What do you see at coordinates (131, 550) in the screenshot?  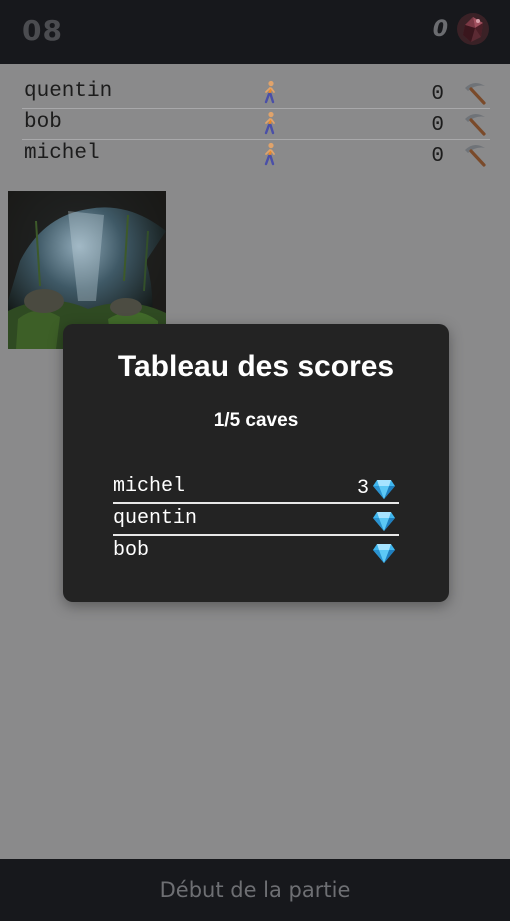 I see `score-player-name: bob` at bounding box center [131, 550].